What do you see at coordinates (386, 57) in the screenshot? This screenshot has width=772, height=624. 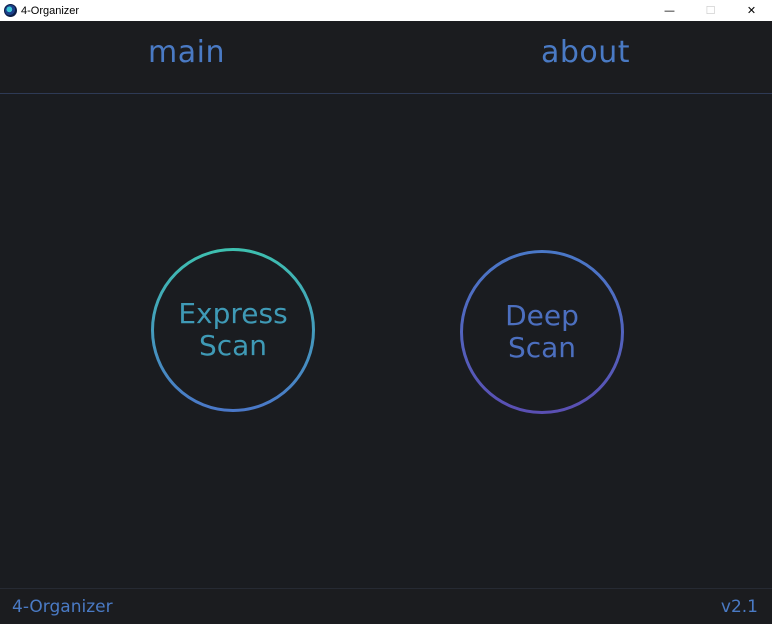 I see `nav-bar: main about` at bounding box center [386, 57].